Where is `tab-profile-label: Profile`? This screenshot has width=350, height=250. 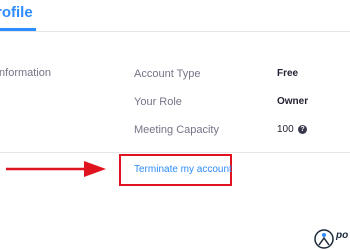
tab-profile-label: Profile is located at coordinates (16, 12).